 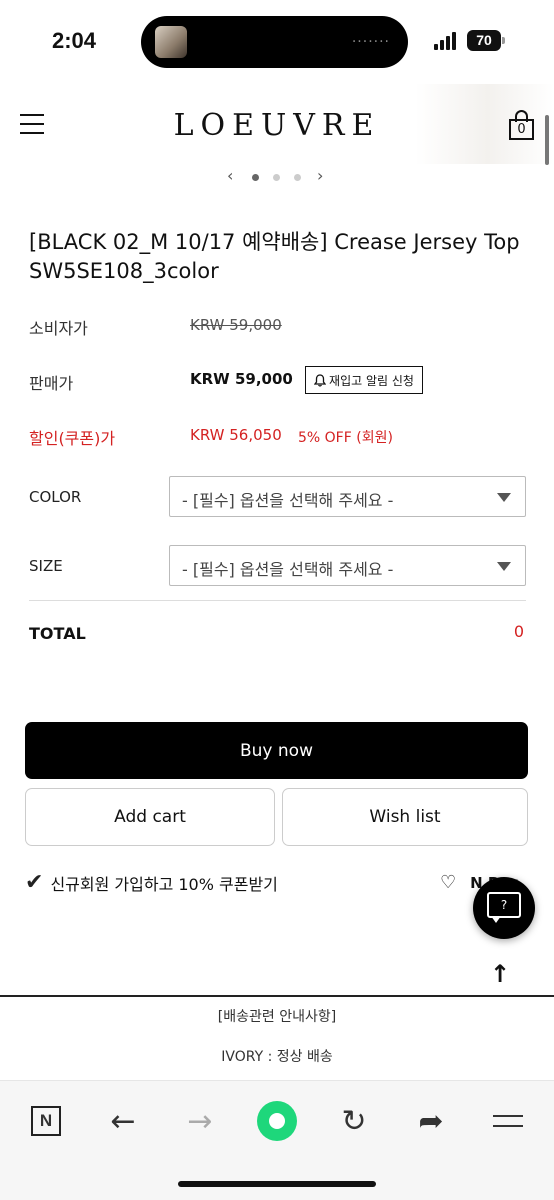 What do you see at coordinates (277, 1017) in the screenshot?
I see `shipping-notice-title: [배송관련 안내사항]` at bounding box center [277, 1017].